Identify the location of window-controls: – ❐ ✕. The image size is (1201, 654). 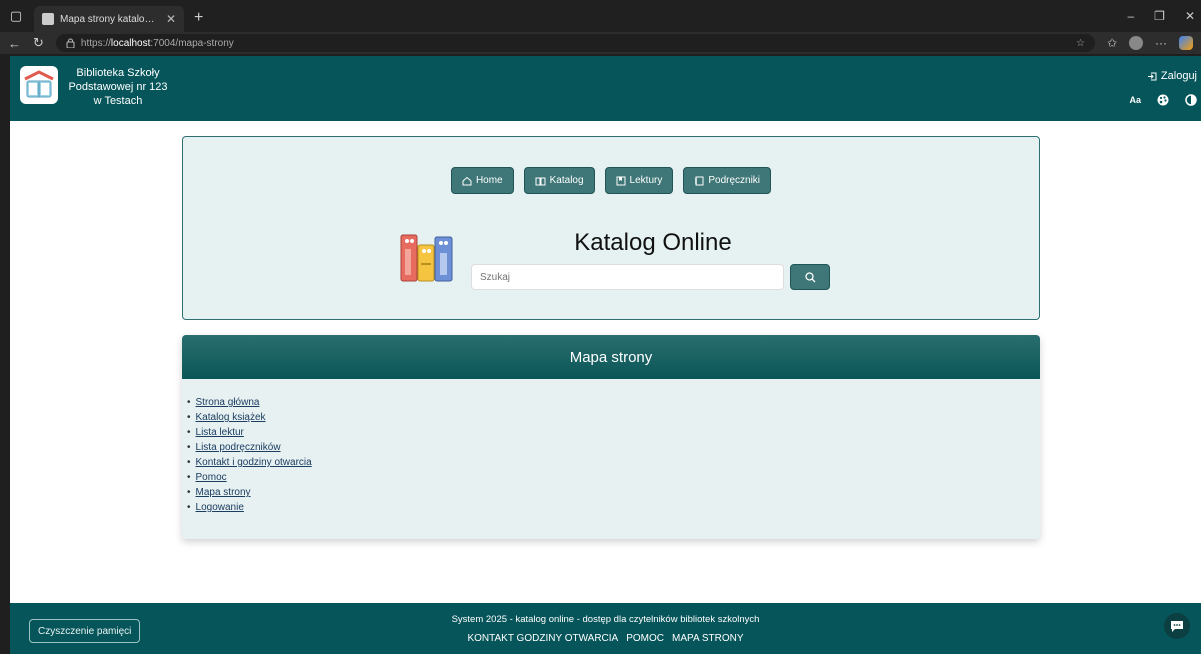
(1164, 16).